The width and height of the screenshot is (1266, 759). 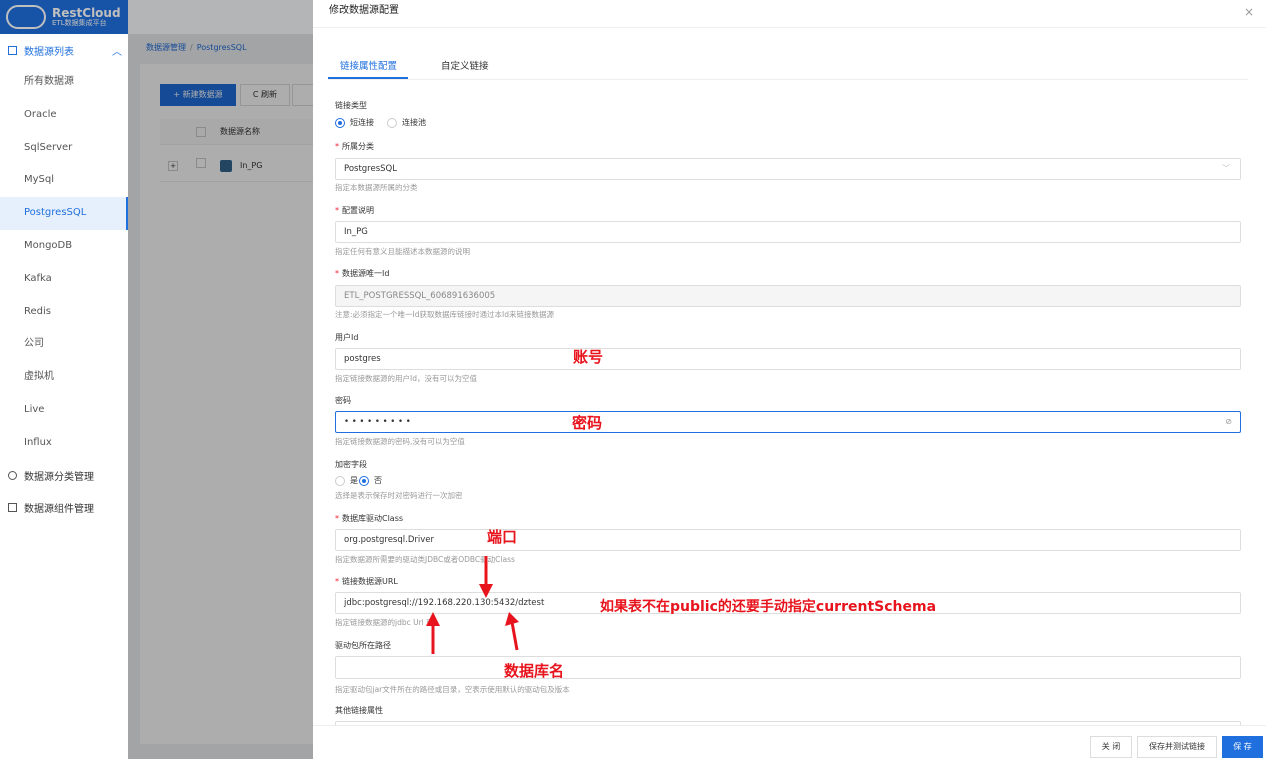 I want to click on annotation-password: 密码, so click(x=587, y=423).